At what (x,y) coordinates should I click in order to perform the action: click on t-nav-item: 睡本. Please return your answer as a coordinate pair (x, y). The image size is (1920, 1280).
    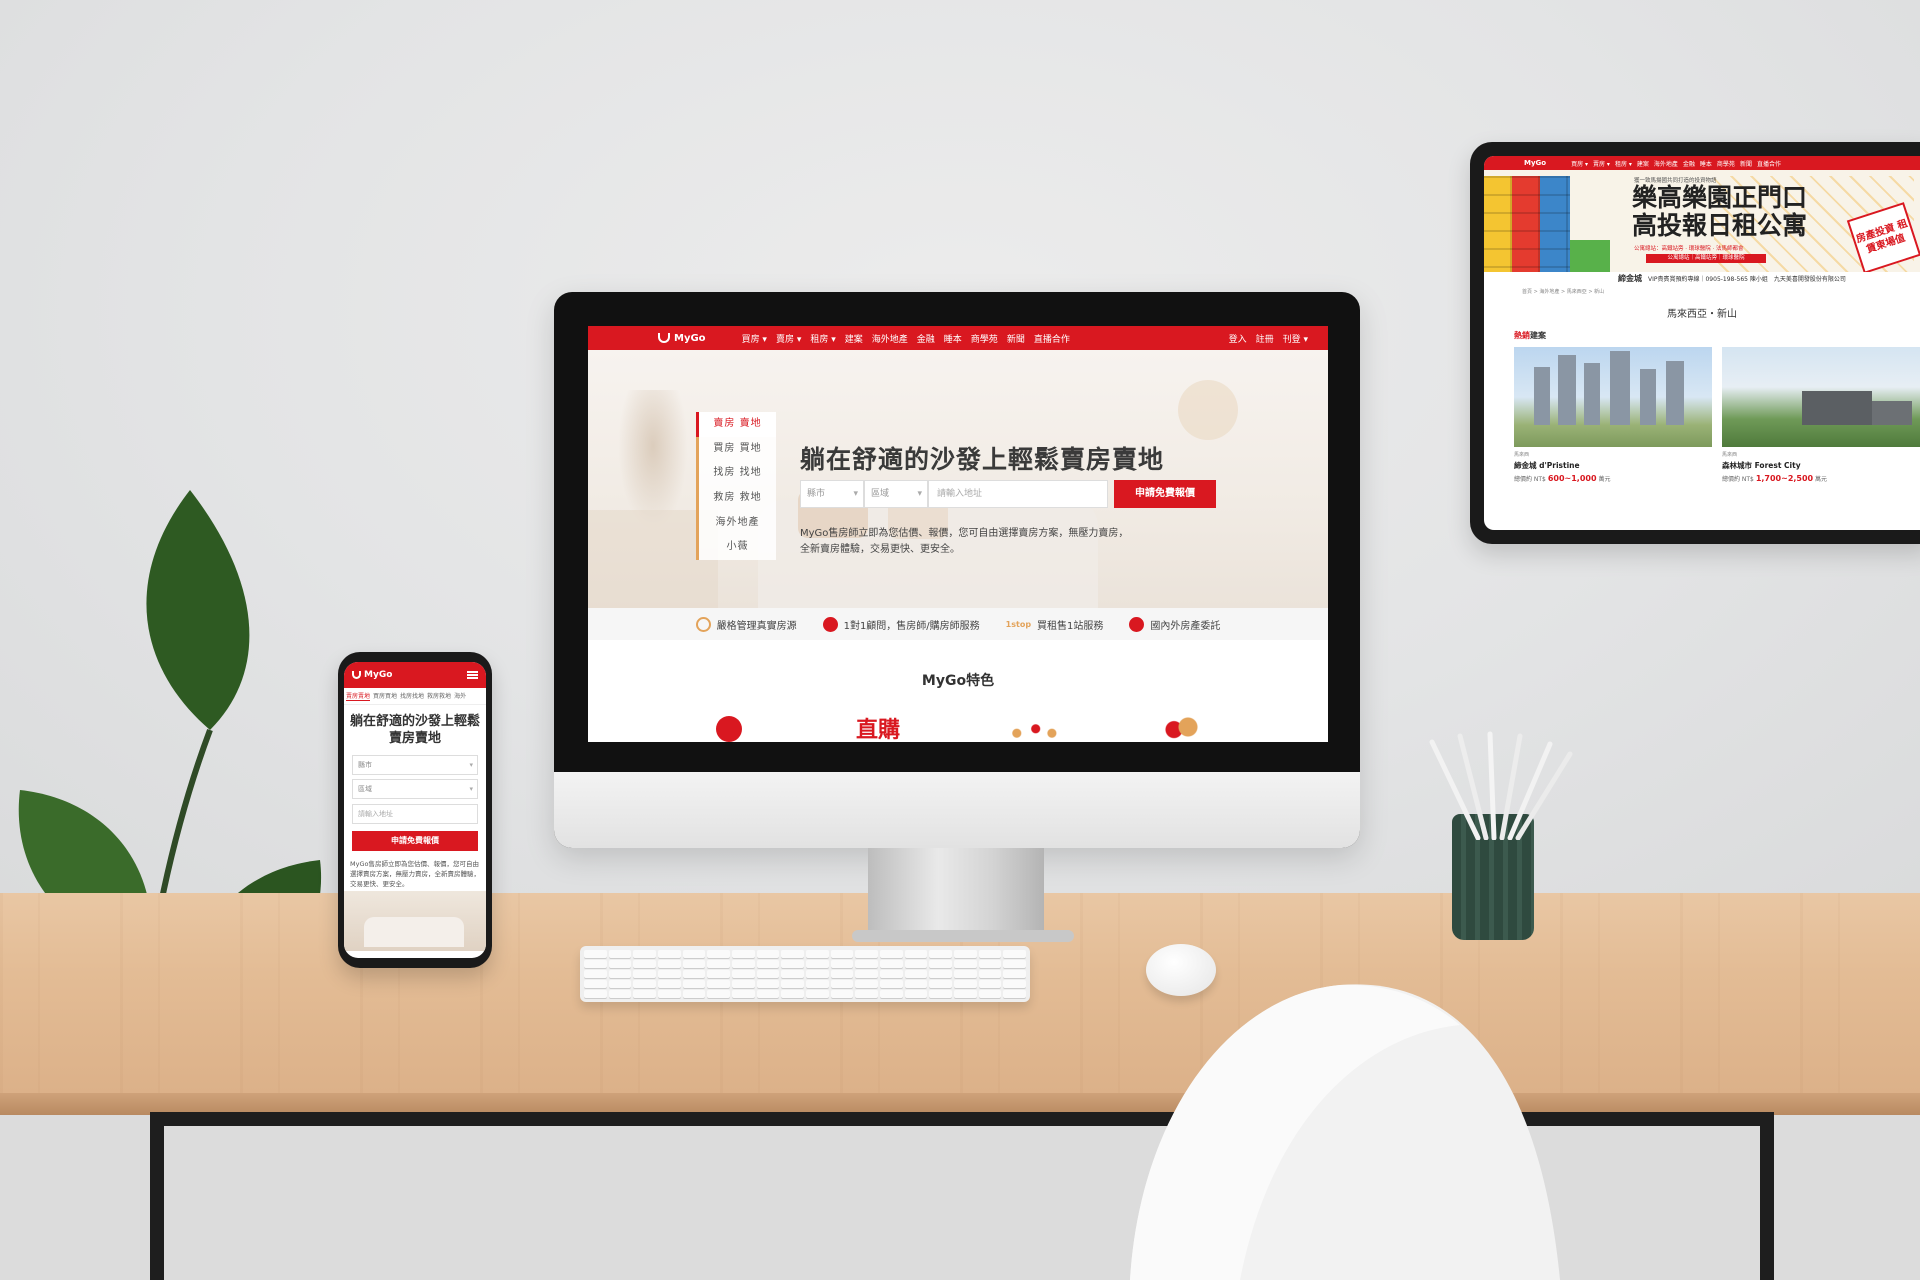
    Looking at the image, I should click on (1706, 163).